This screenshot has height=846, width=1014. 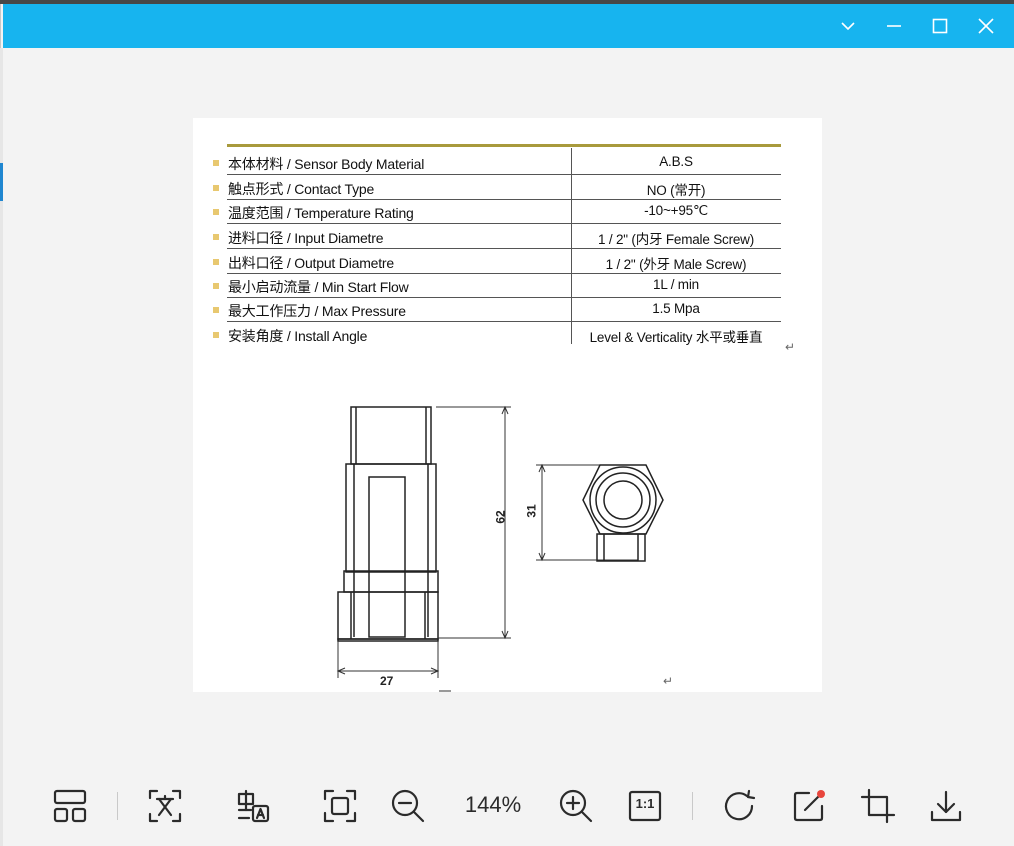 I want to click on minimize-button, so click(x=894, y=26).